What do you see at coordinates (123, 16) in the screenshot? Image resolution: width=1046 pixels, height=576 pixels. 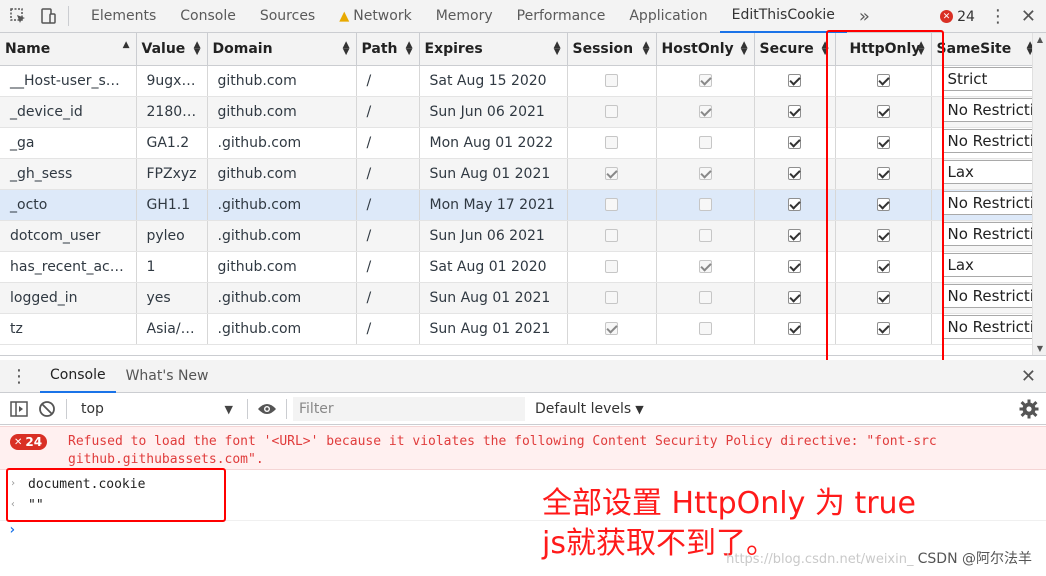 I see `tab-elements: Elements` at bounding box center [123, 16].